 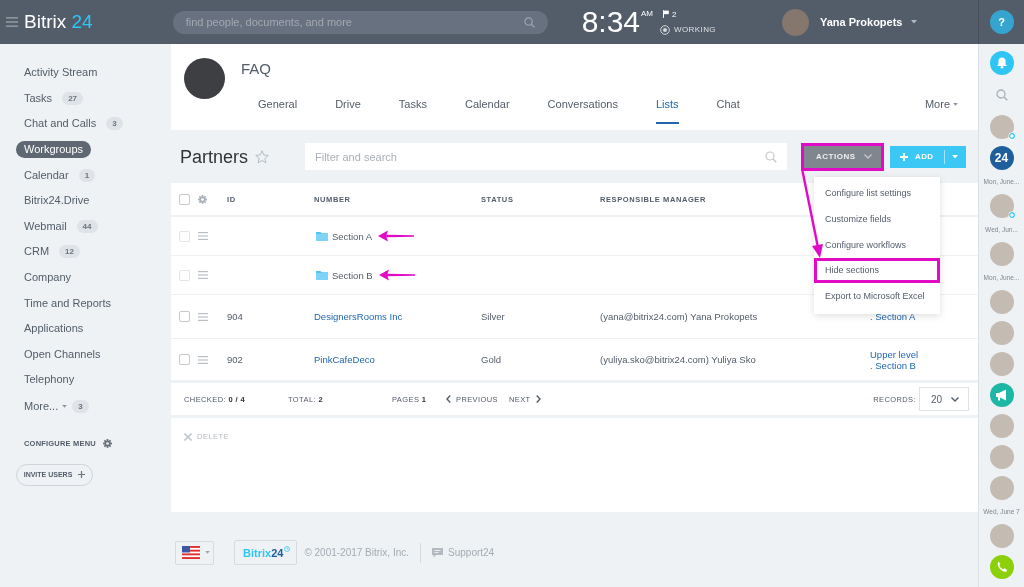 I want to click on language-select, so click(x=194, y=552).